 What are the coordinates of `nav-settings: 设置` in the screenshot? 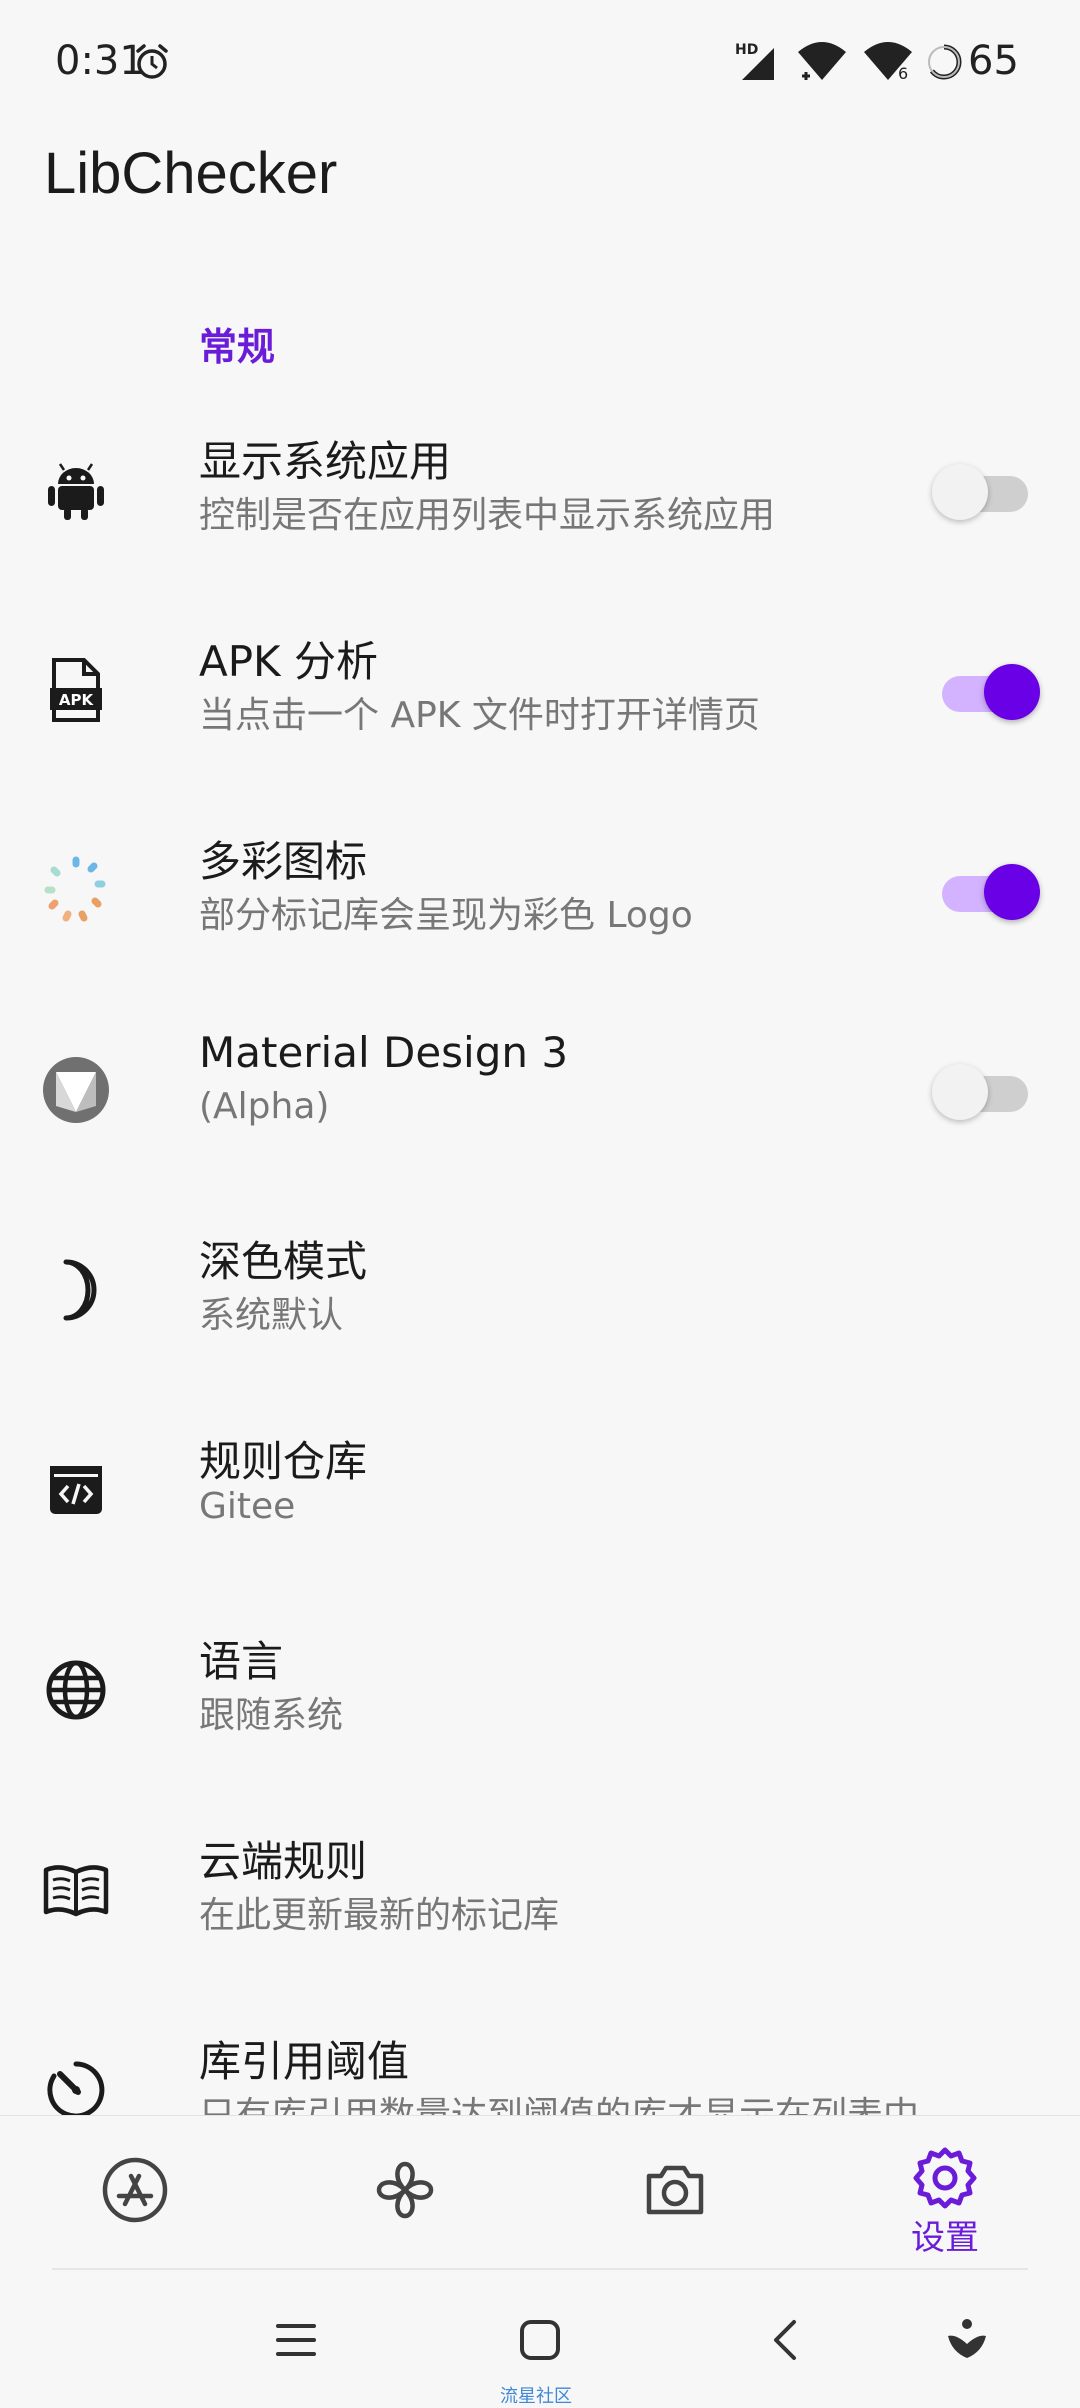 It's located at (945, 2193).